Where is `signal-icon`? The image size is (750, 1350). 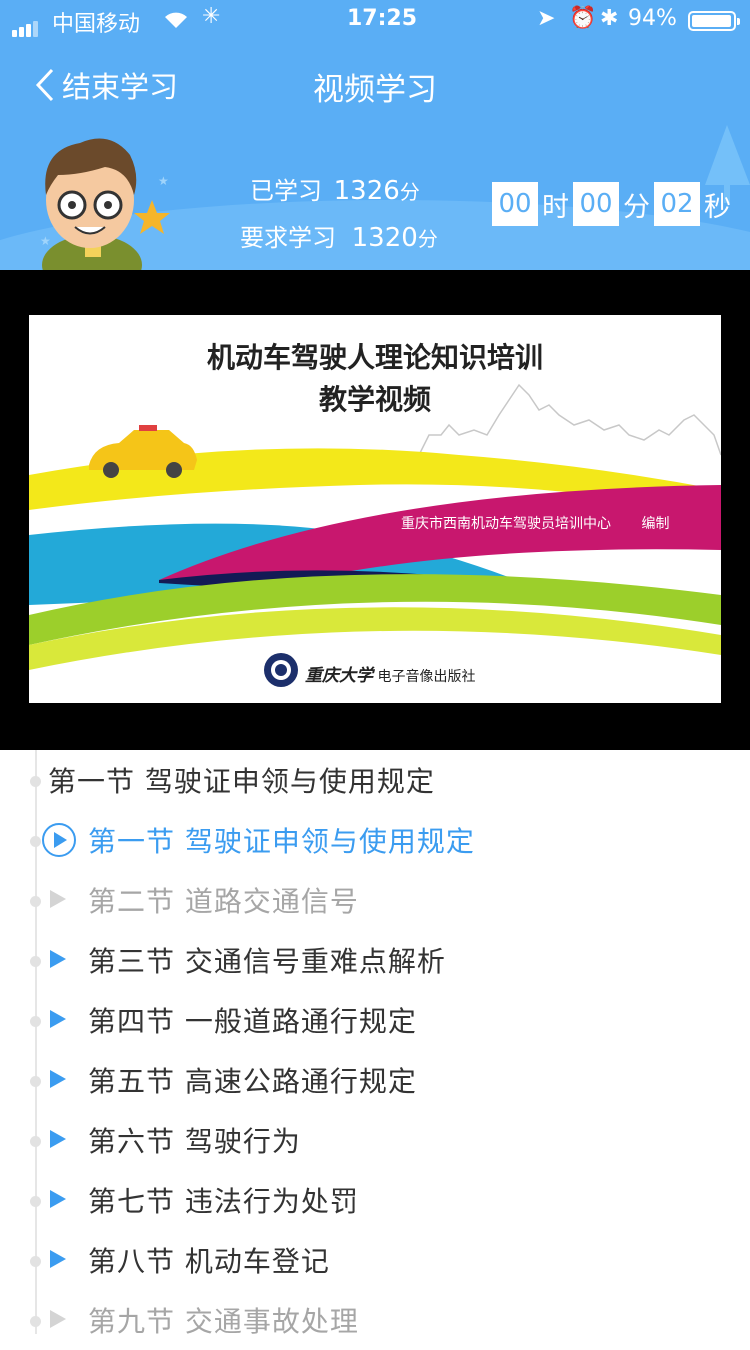
signal-icon is located at coordinates (26, 24).